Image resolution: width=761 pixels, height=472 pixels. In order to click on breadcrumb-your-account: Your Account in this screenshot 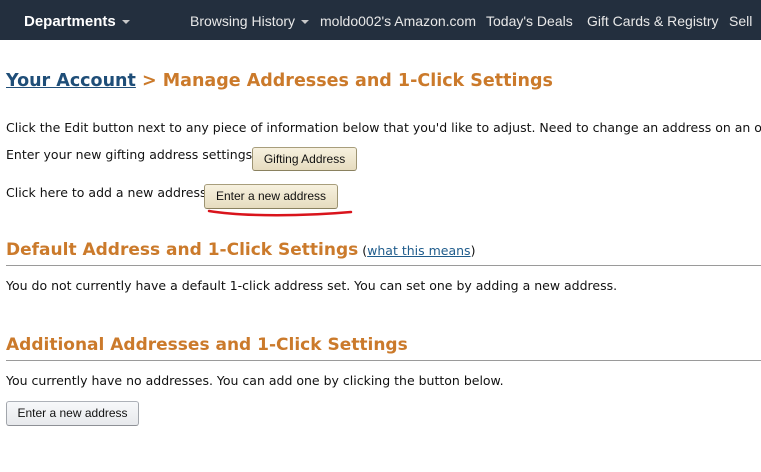, I will do `click(71, 81)`.